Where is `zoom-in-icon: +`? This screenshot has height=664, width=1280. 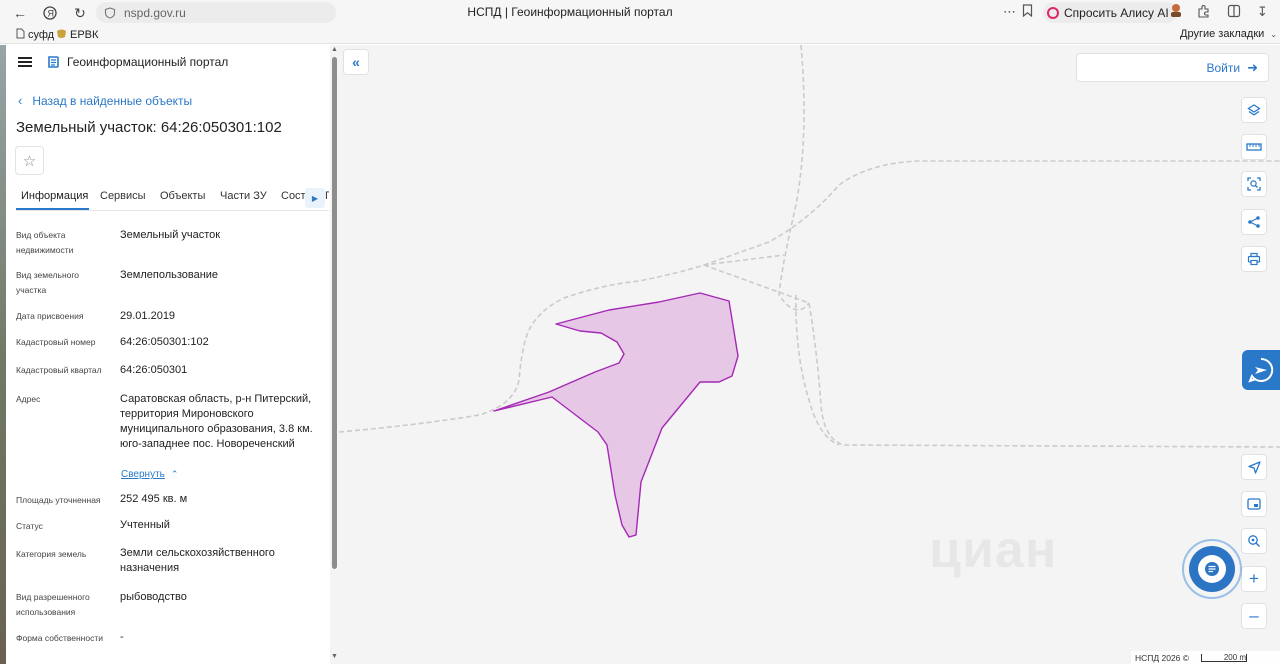
zoom-in-icon: + is located at coordinates (1254, 578).